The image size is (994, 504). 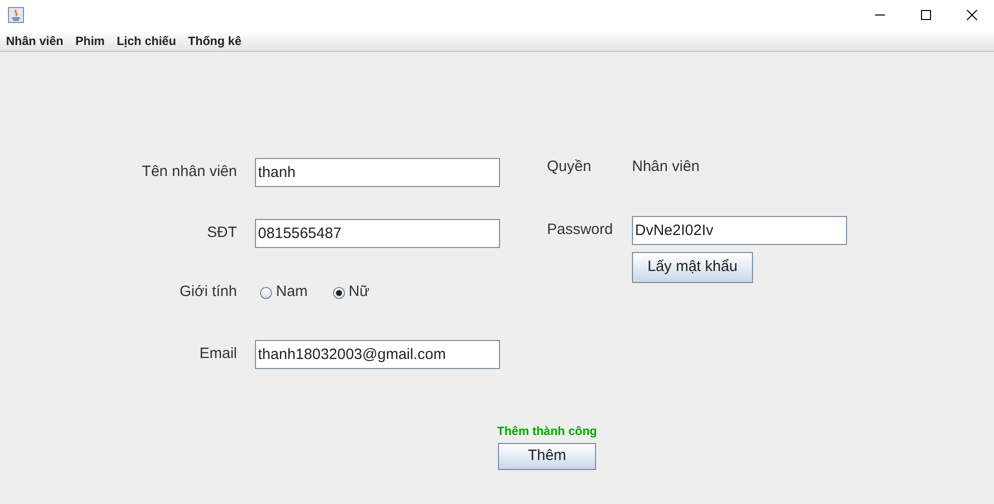 I want to click on get-password-button: Lấy mật khẩu, so click(x=692, y=267).